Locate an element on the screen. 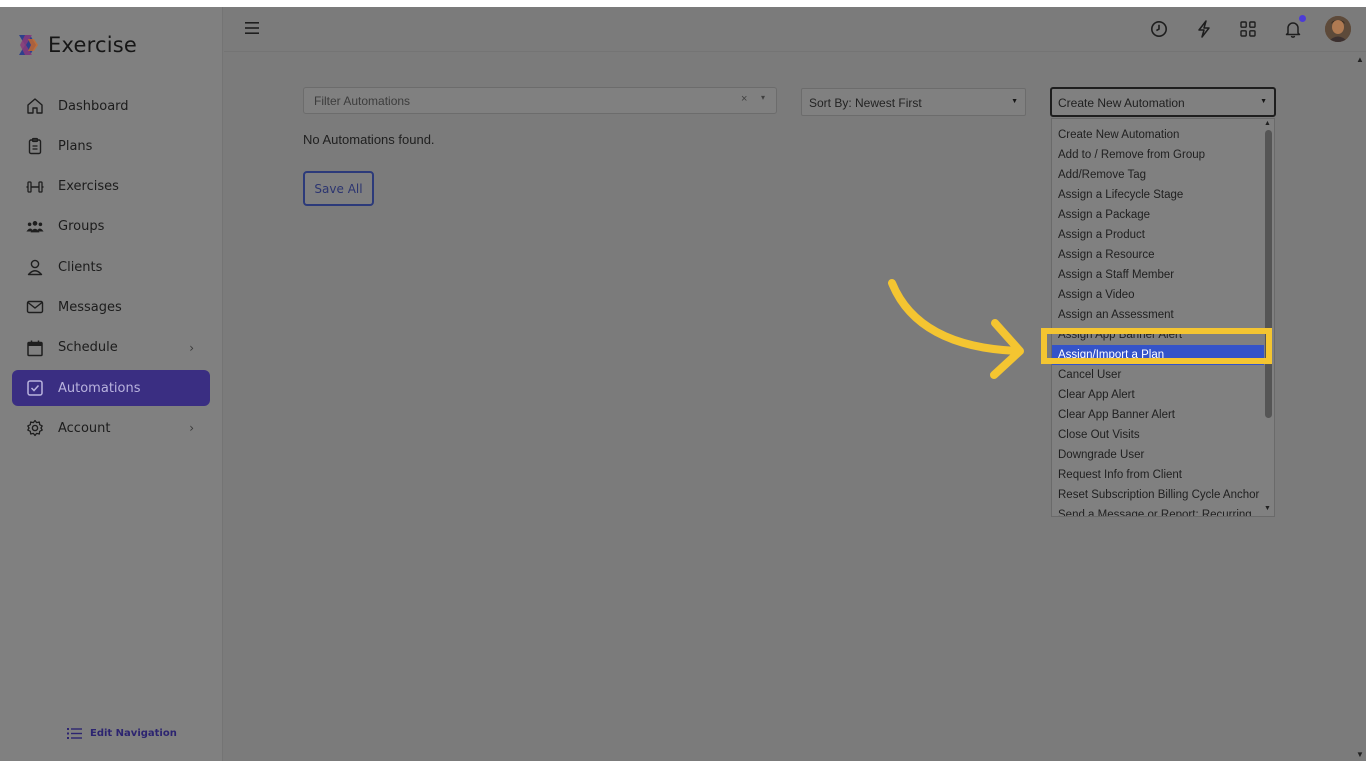  sidebar-item-messages: Messages is located at coordinates (111, 307).